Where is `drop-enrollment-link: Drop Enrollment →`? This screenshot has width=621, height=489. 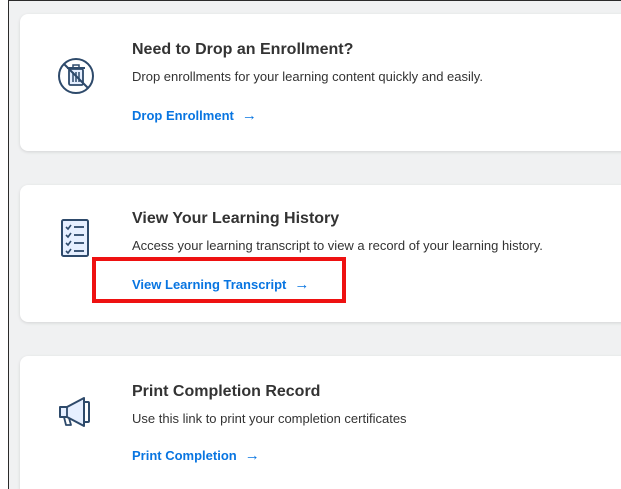
drop-enrollment-link: Drop Enrollment → is located at coordinates (194, 115).